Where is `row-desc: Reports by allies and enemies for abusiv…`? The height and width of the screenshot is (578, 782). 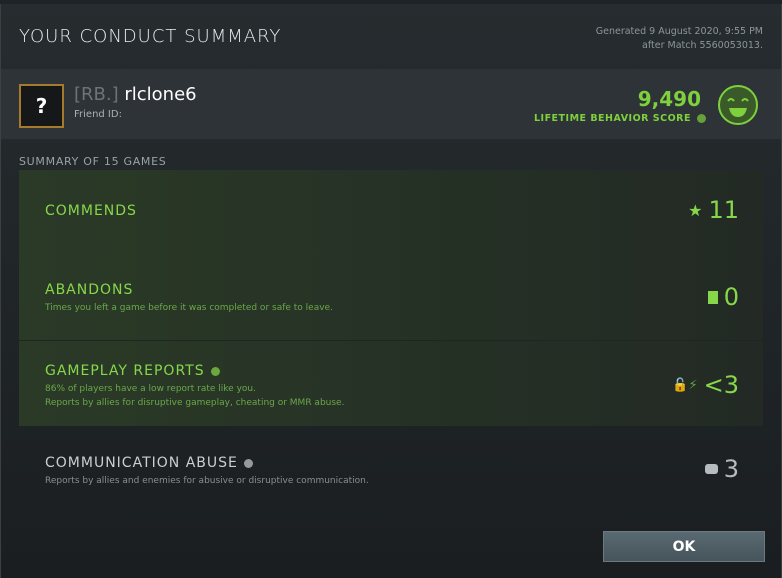
row-desc: Reports by allies and enemies for abusiv… is located at coordinates (207, 481).